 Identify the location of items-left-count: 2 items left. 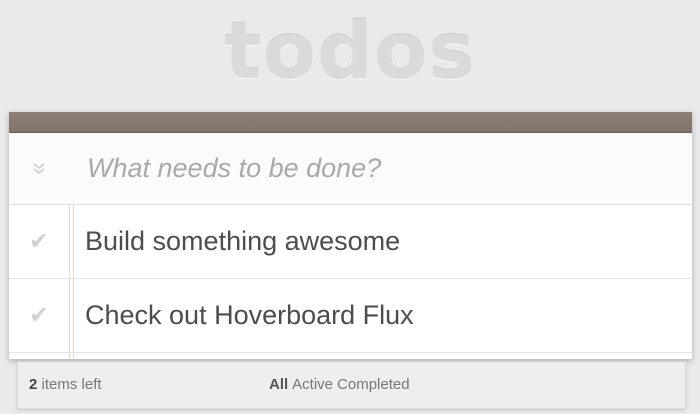
(65, 384).